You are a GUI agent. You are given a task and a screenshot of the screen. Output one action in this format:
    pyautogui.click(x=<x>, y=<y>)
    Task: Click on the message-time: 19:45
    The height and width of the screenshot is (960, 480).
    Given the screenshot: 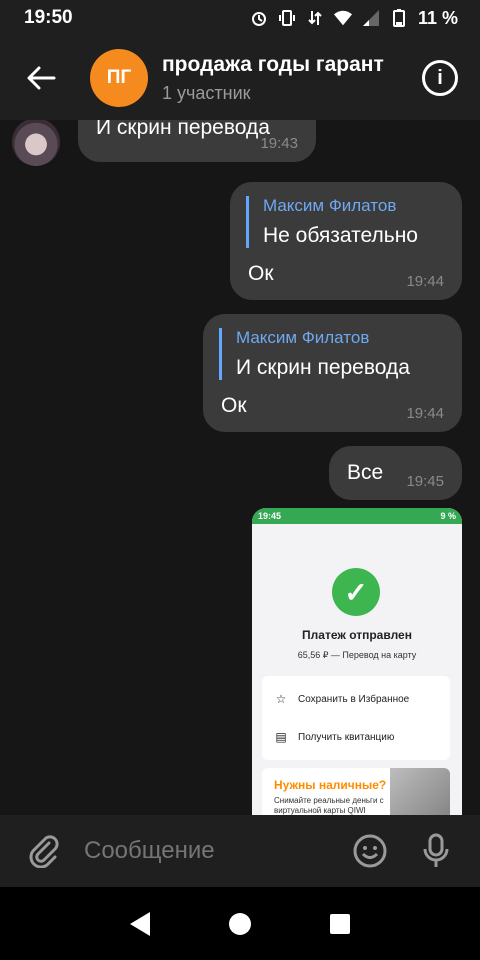 What is the action you would take?
    pyautogui.click(x=425, y=481)
    